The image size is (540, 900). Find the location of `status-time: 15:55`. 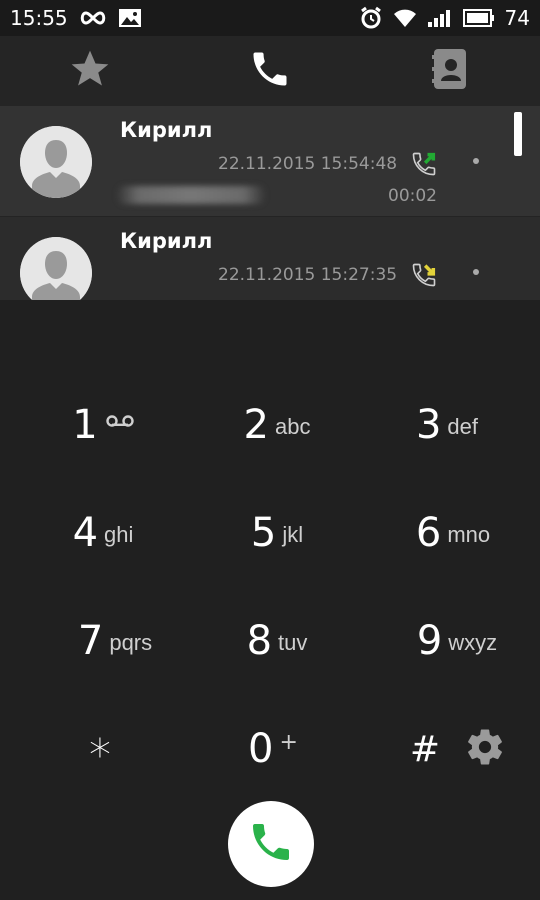

status-time: 15:55 is located at coordinates (39, 18).